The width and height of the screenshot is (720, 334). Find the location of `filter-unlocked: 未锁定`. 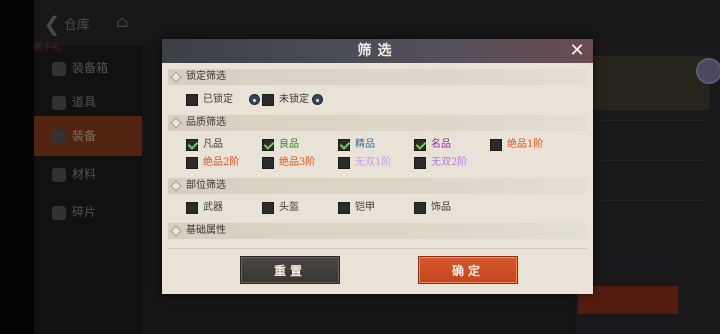

filter-unlocked: 未锁定 is located at coordinates (297, 100).